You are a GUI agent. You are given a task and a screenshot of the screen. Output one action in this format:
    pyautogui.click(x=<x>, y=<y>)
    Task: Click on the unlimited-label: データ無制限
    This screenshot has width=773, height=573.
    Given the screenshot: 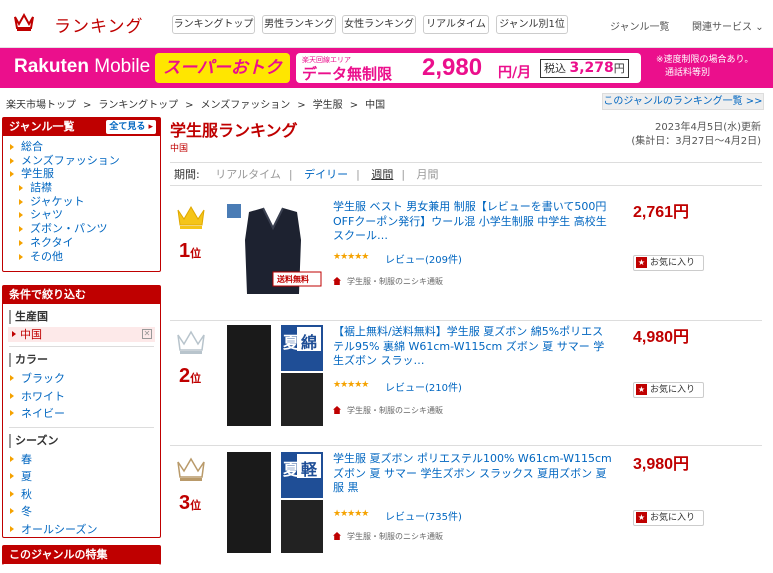 What is the action you would take?
    pyautogui.click(x=347, y=74)
    